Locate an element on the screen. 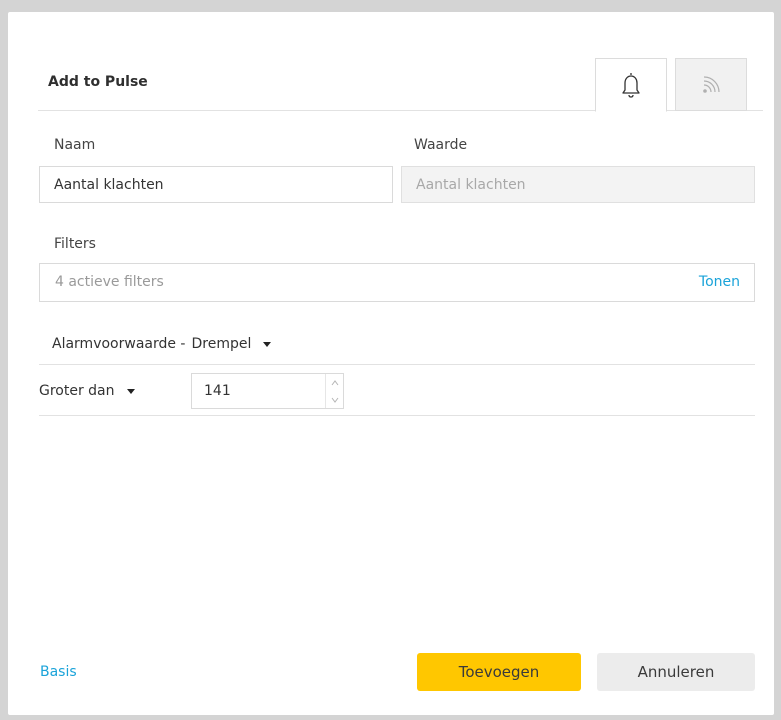 The image size is (781, 720). threshold-number-input: 141 is located at coordinates (267, 391).